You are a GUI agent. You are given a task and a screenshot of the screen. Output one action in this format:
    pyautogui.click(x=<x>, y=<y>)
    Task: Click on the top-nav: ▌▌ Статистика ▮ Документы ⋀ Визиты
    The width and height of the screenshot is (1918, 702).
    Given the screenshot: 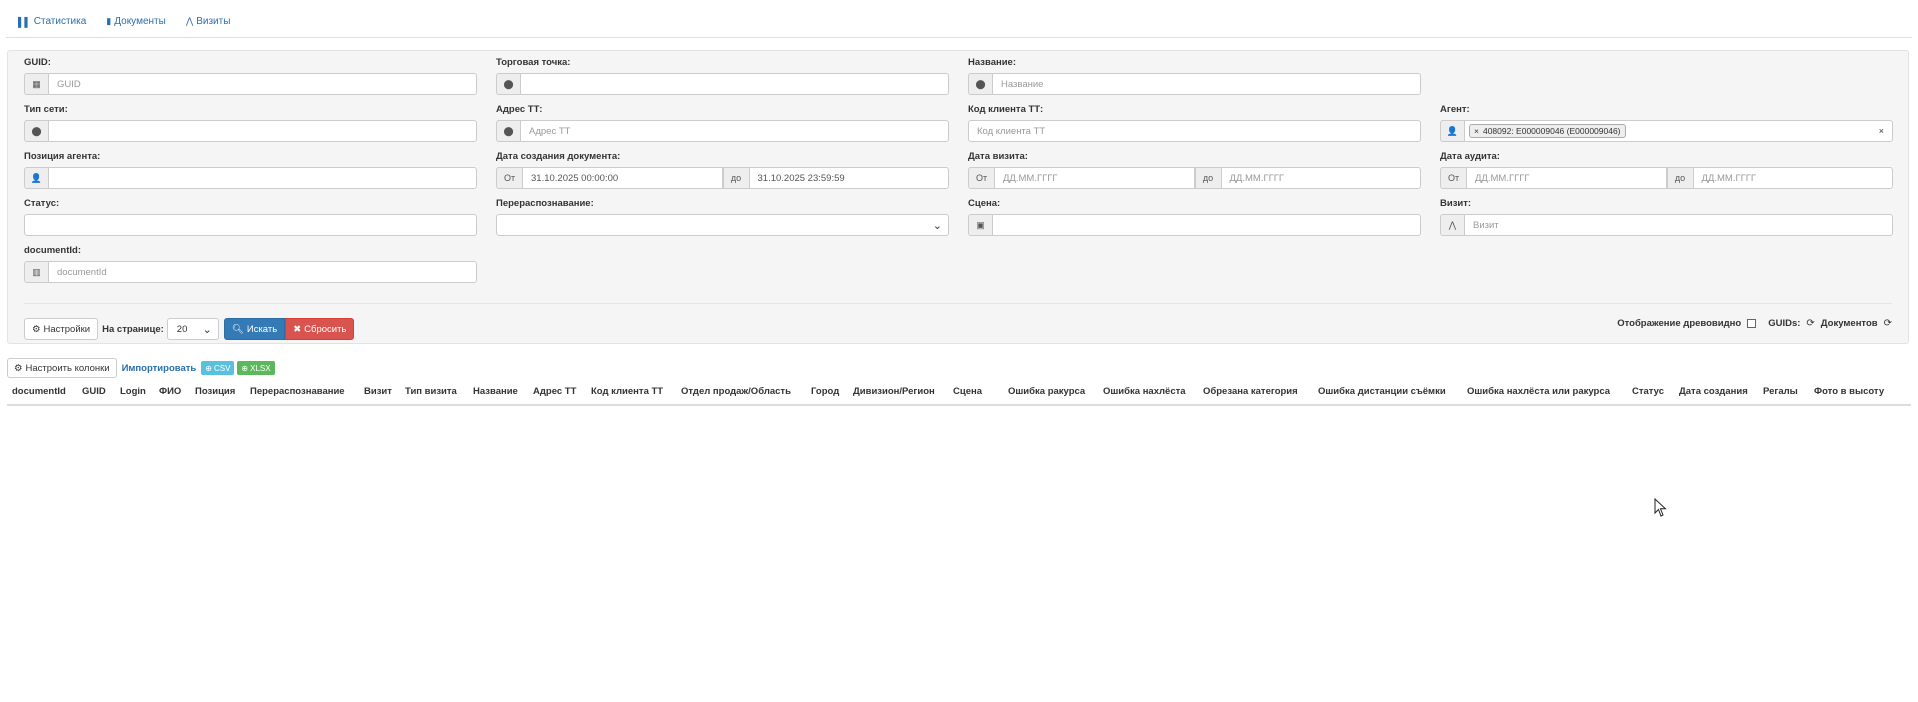 What is the action you would take?
    pyautogui.click(x=124, y=21)
    